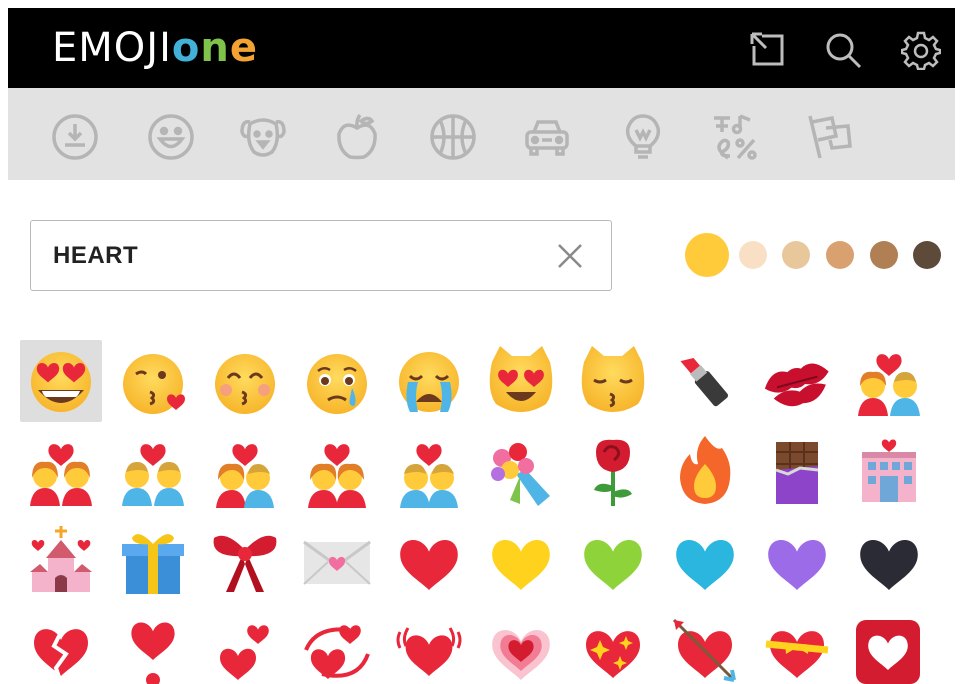  Describe the element at coordinates (153, 381) in the screenshot. I see `emoji-kissing-heart-face` at that location.